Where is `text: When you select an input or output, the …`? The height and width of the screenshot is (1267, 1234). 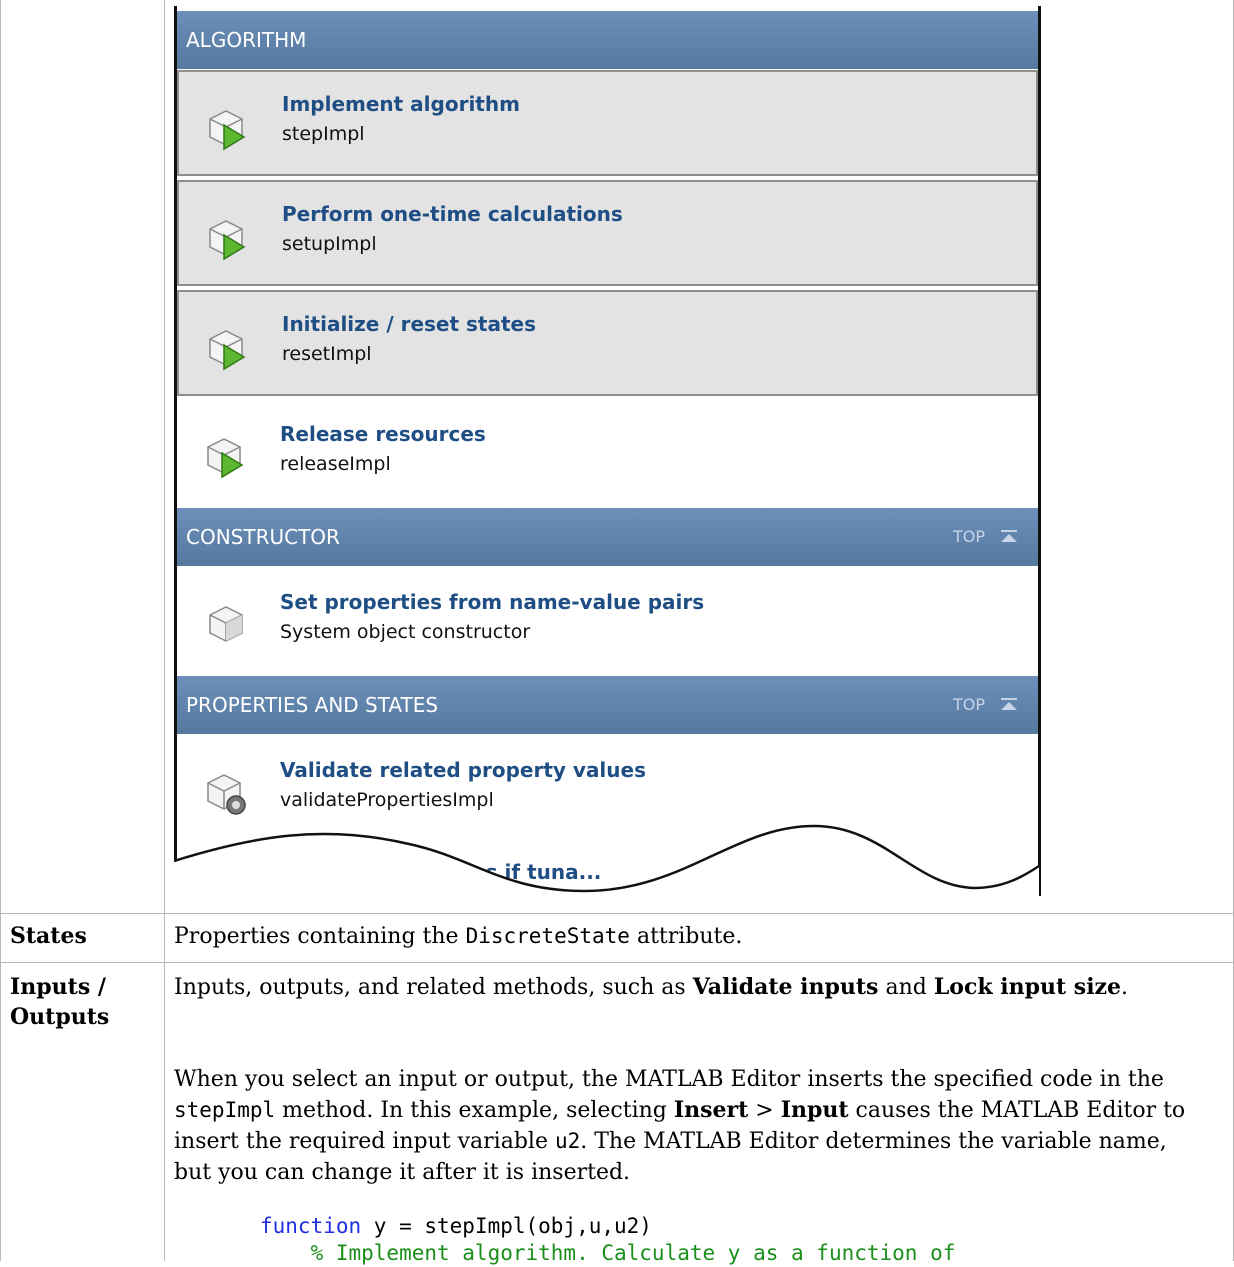
text: When you select an input or output, the … is located at coordinates (669, 1079).